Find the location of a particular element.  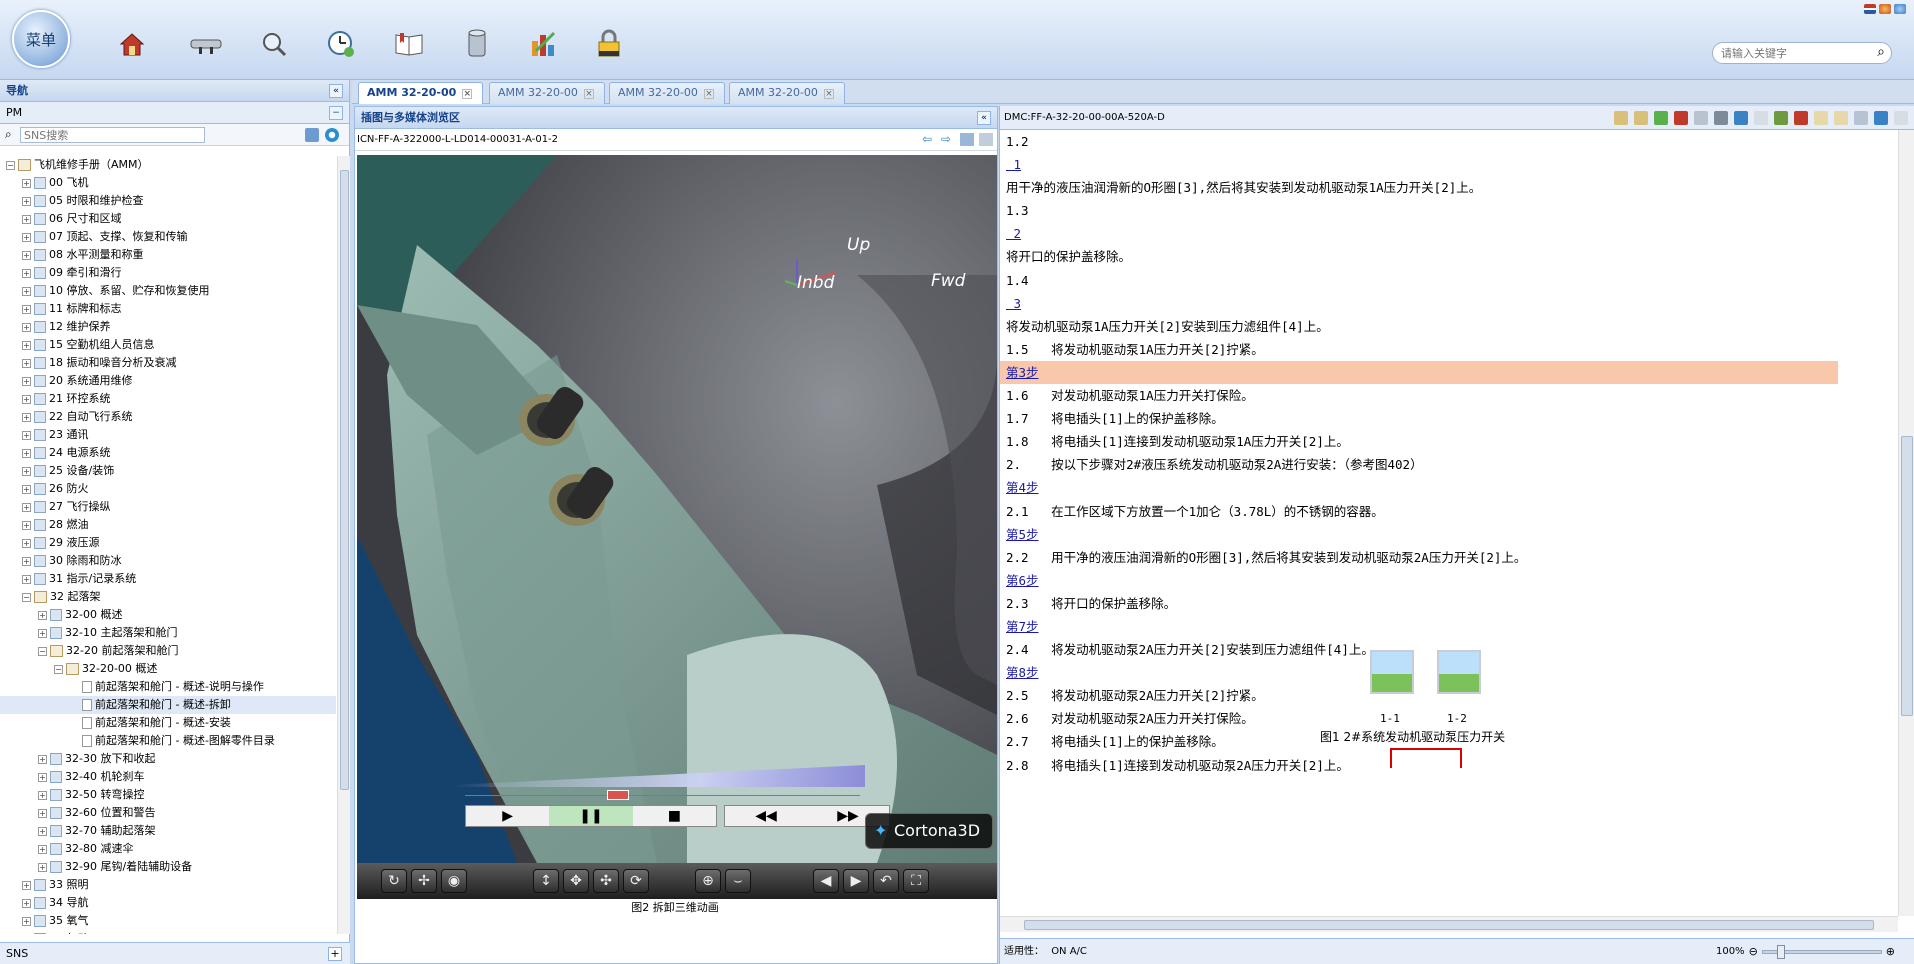

prev-icon: ◀ is located at coordinates (826, 881).